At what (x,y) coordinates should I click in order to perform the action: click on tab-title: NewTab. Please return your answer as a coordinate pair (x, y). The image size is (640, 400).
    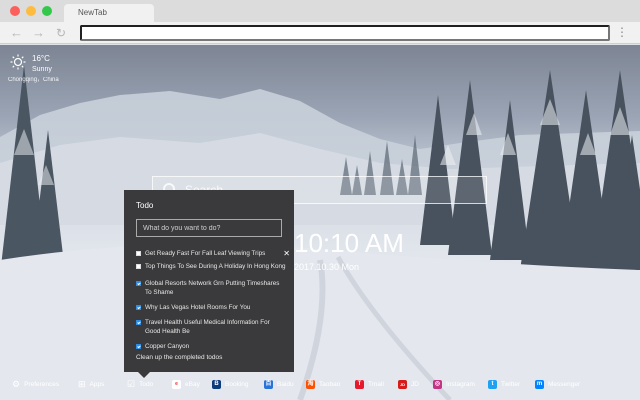
    Looking at the image, I should click on (92, 12).